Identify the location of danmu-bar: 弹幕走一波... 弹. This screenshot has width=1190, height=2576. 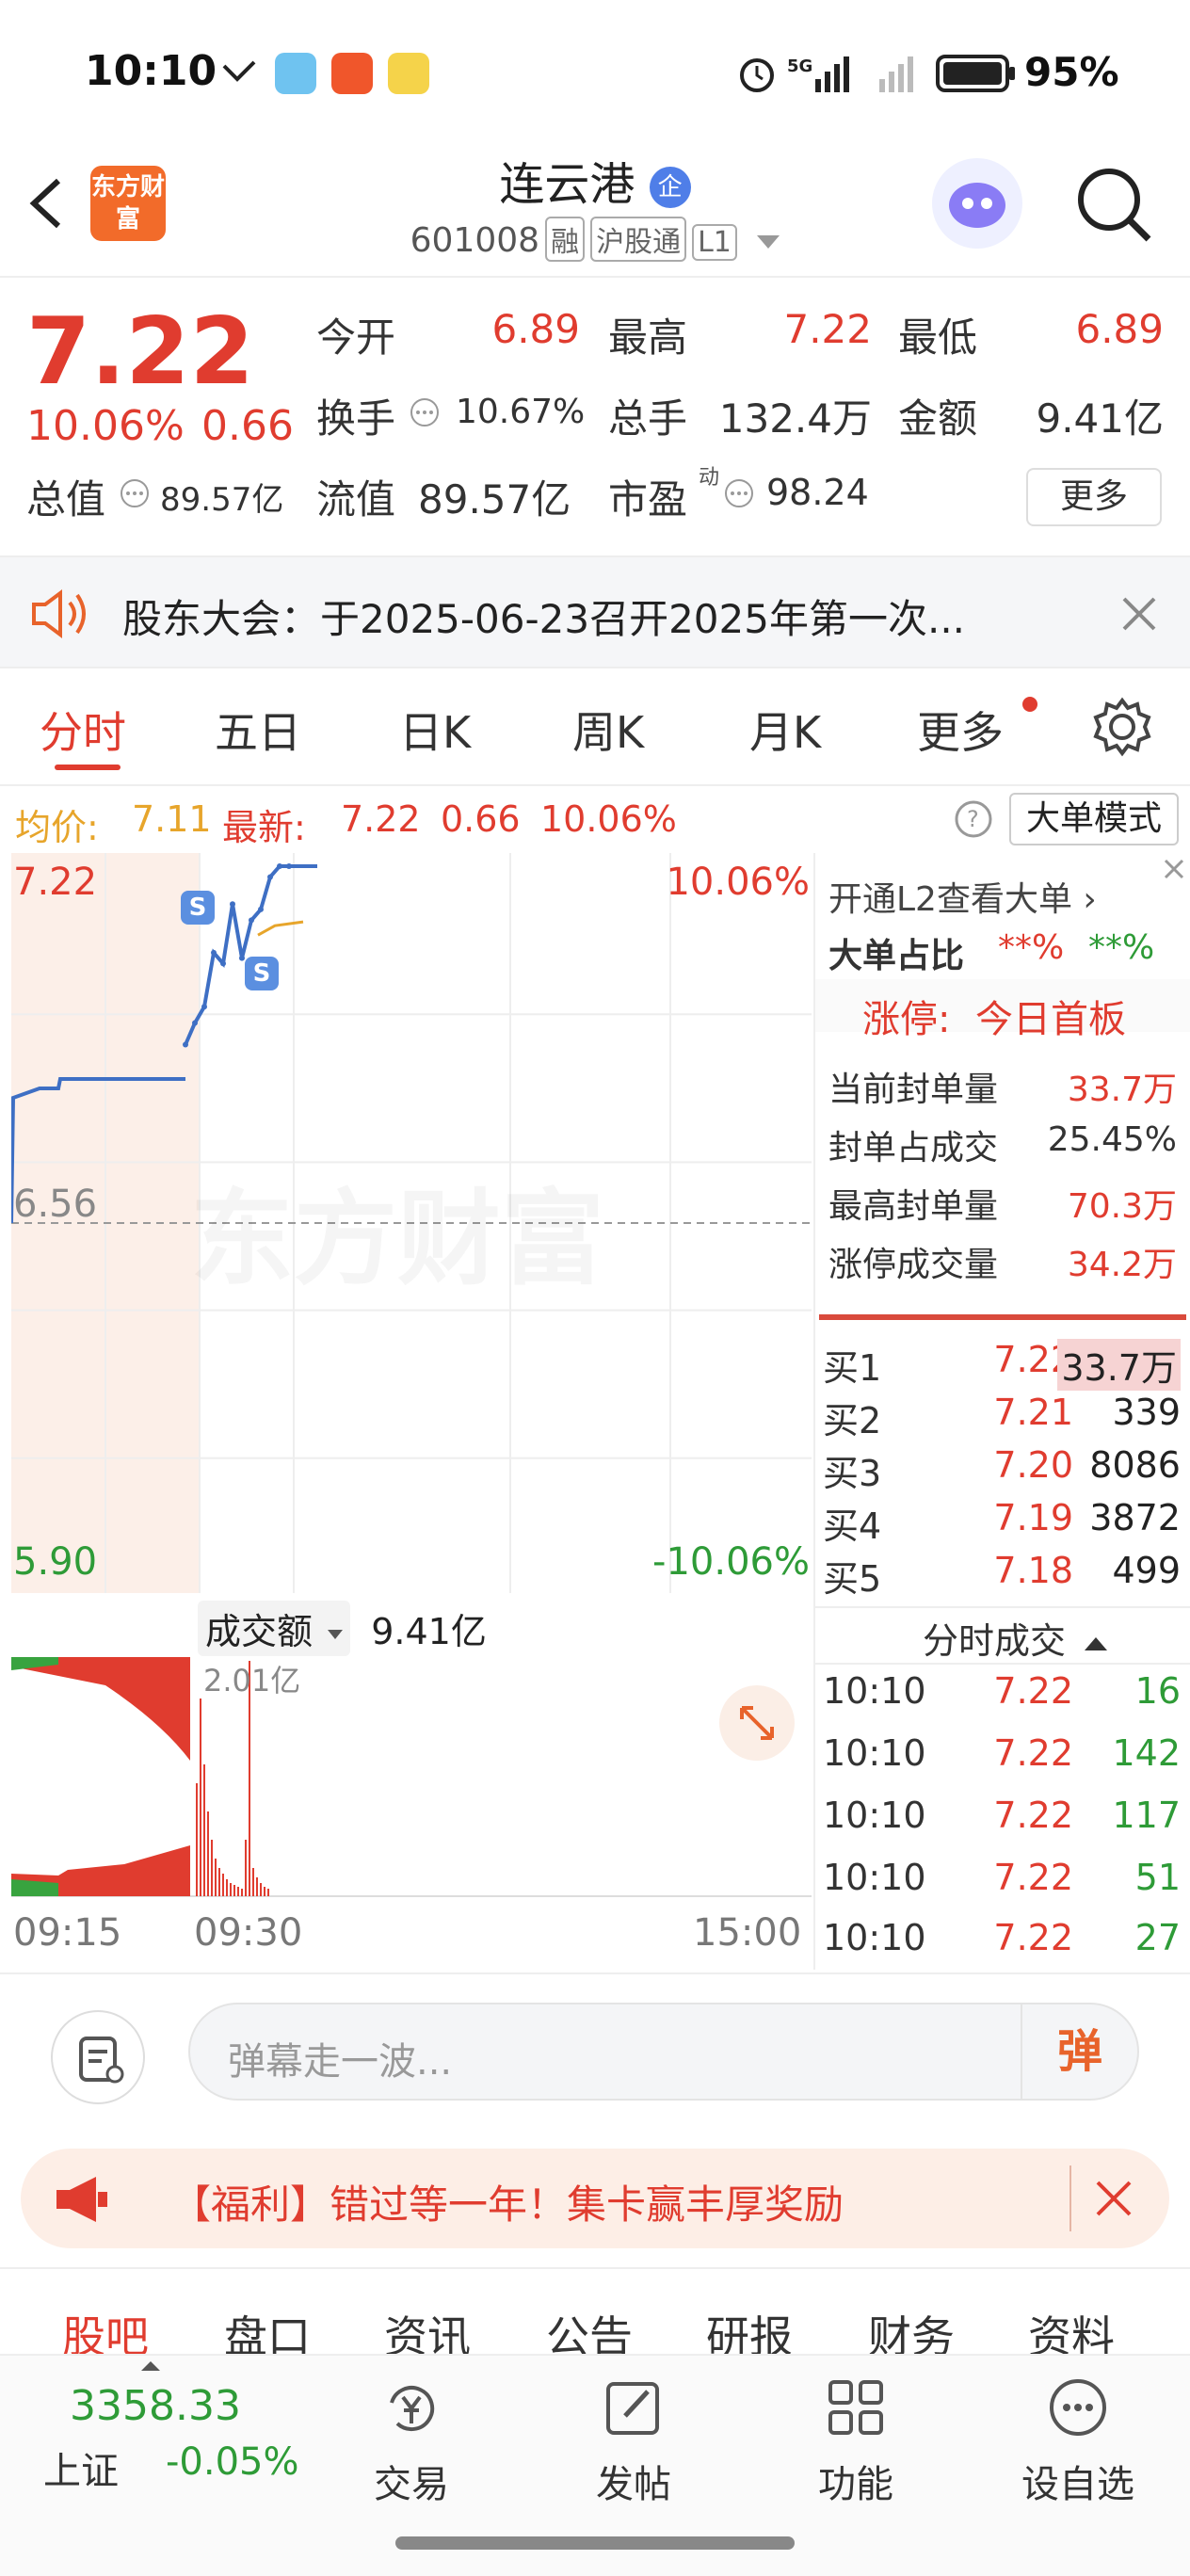
(595, 2047).